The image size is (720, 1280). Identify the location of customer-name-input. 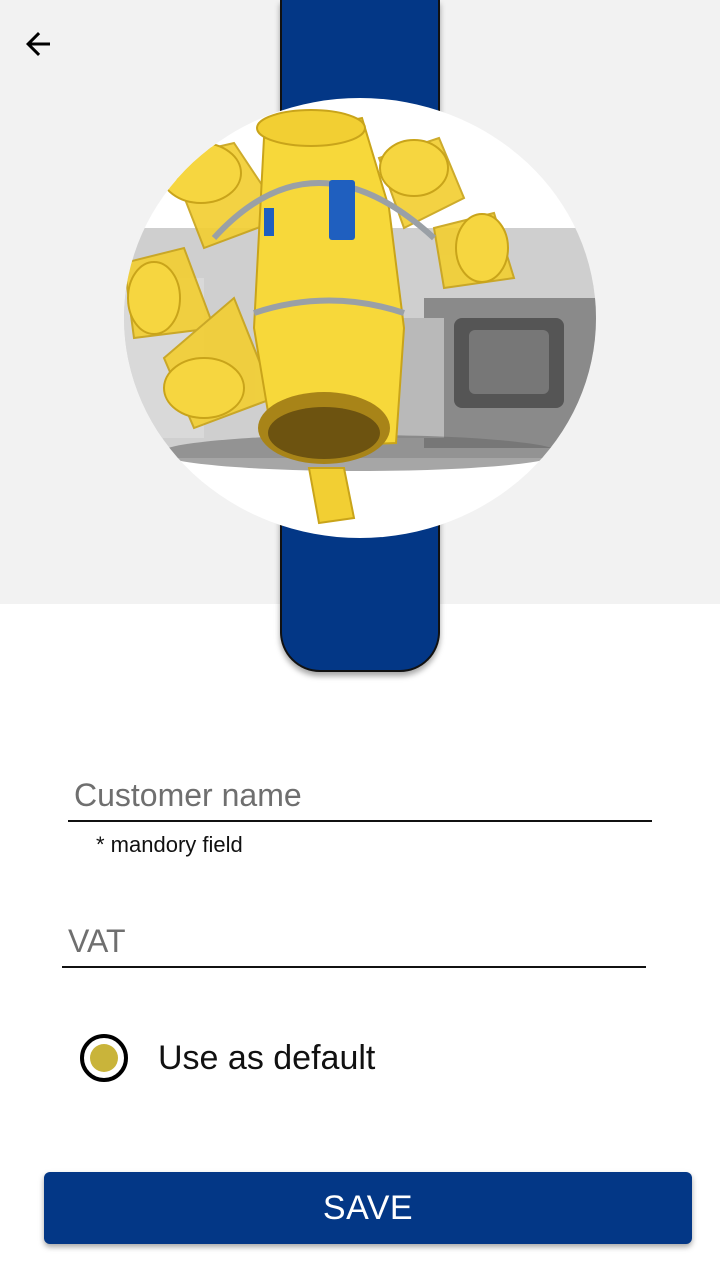
(360, 796).